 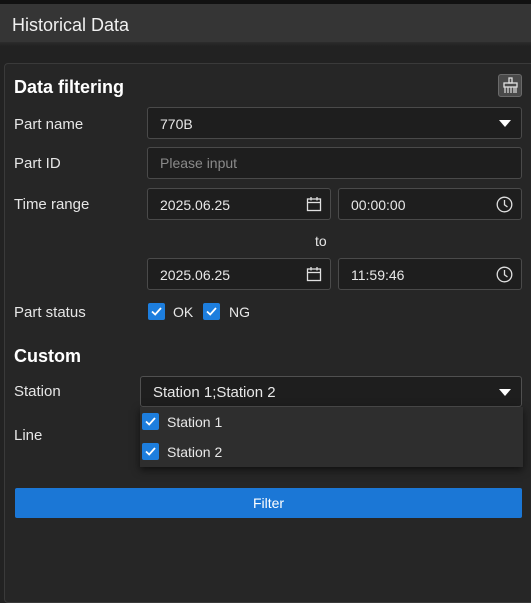 I want to click on line-label: Line, so click(x=28, y=435).